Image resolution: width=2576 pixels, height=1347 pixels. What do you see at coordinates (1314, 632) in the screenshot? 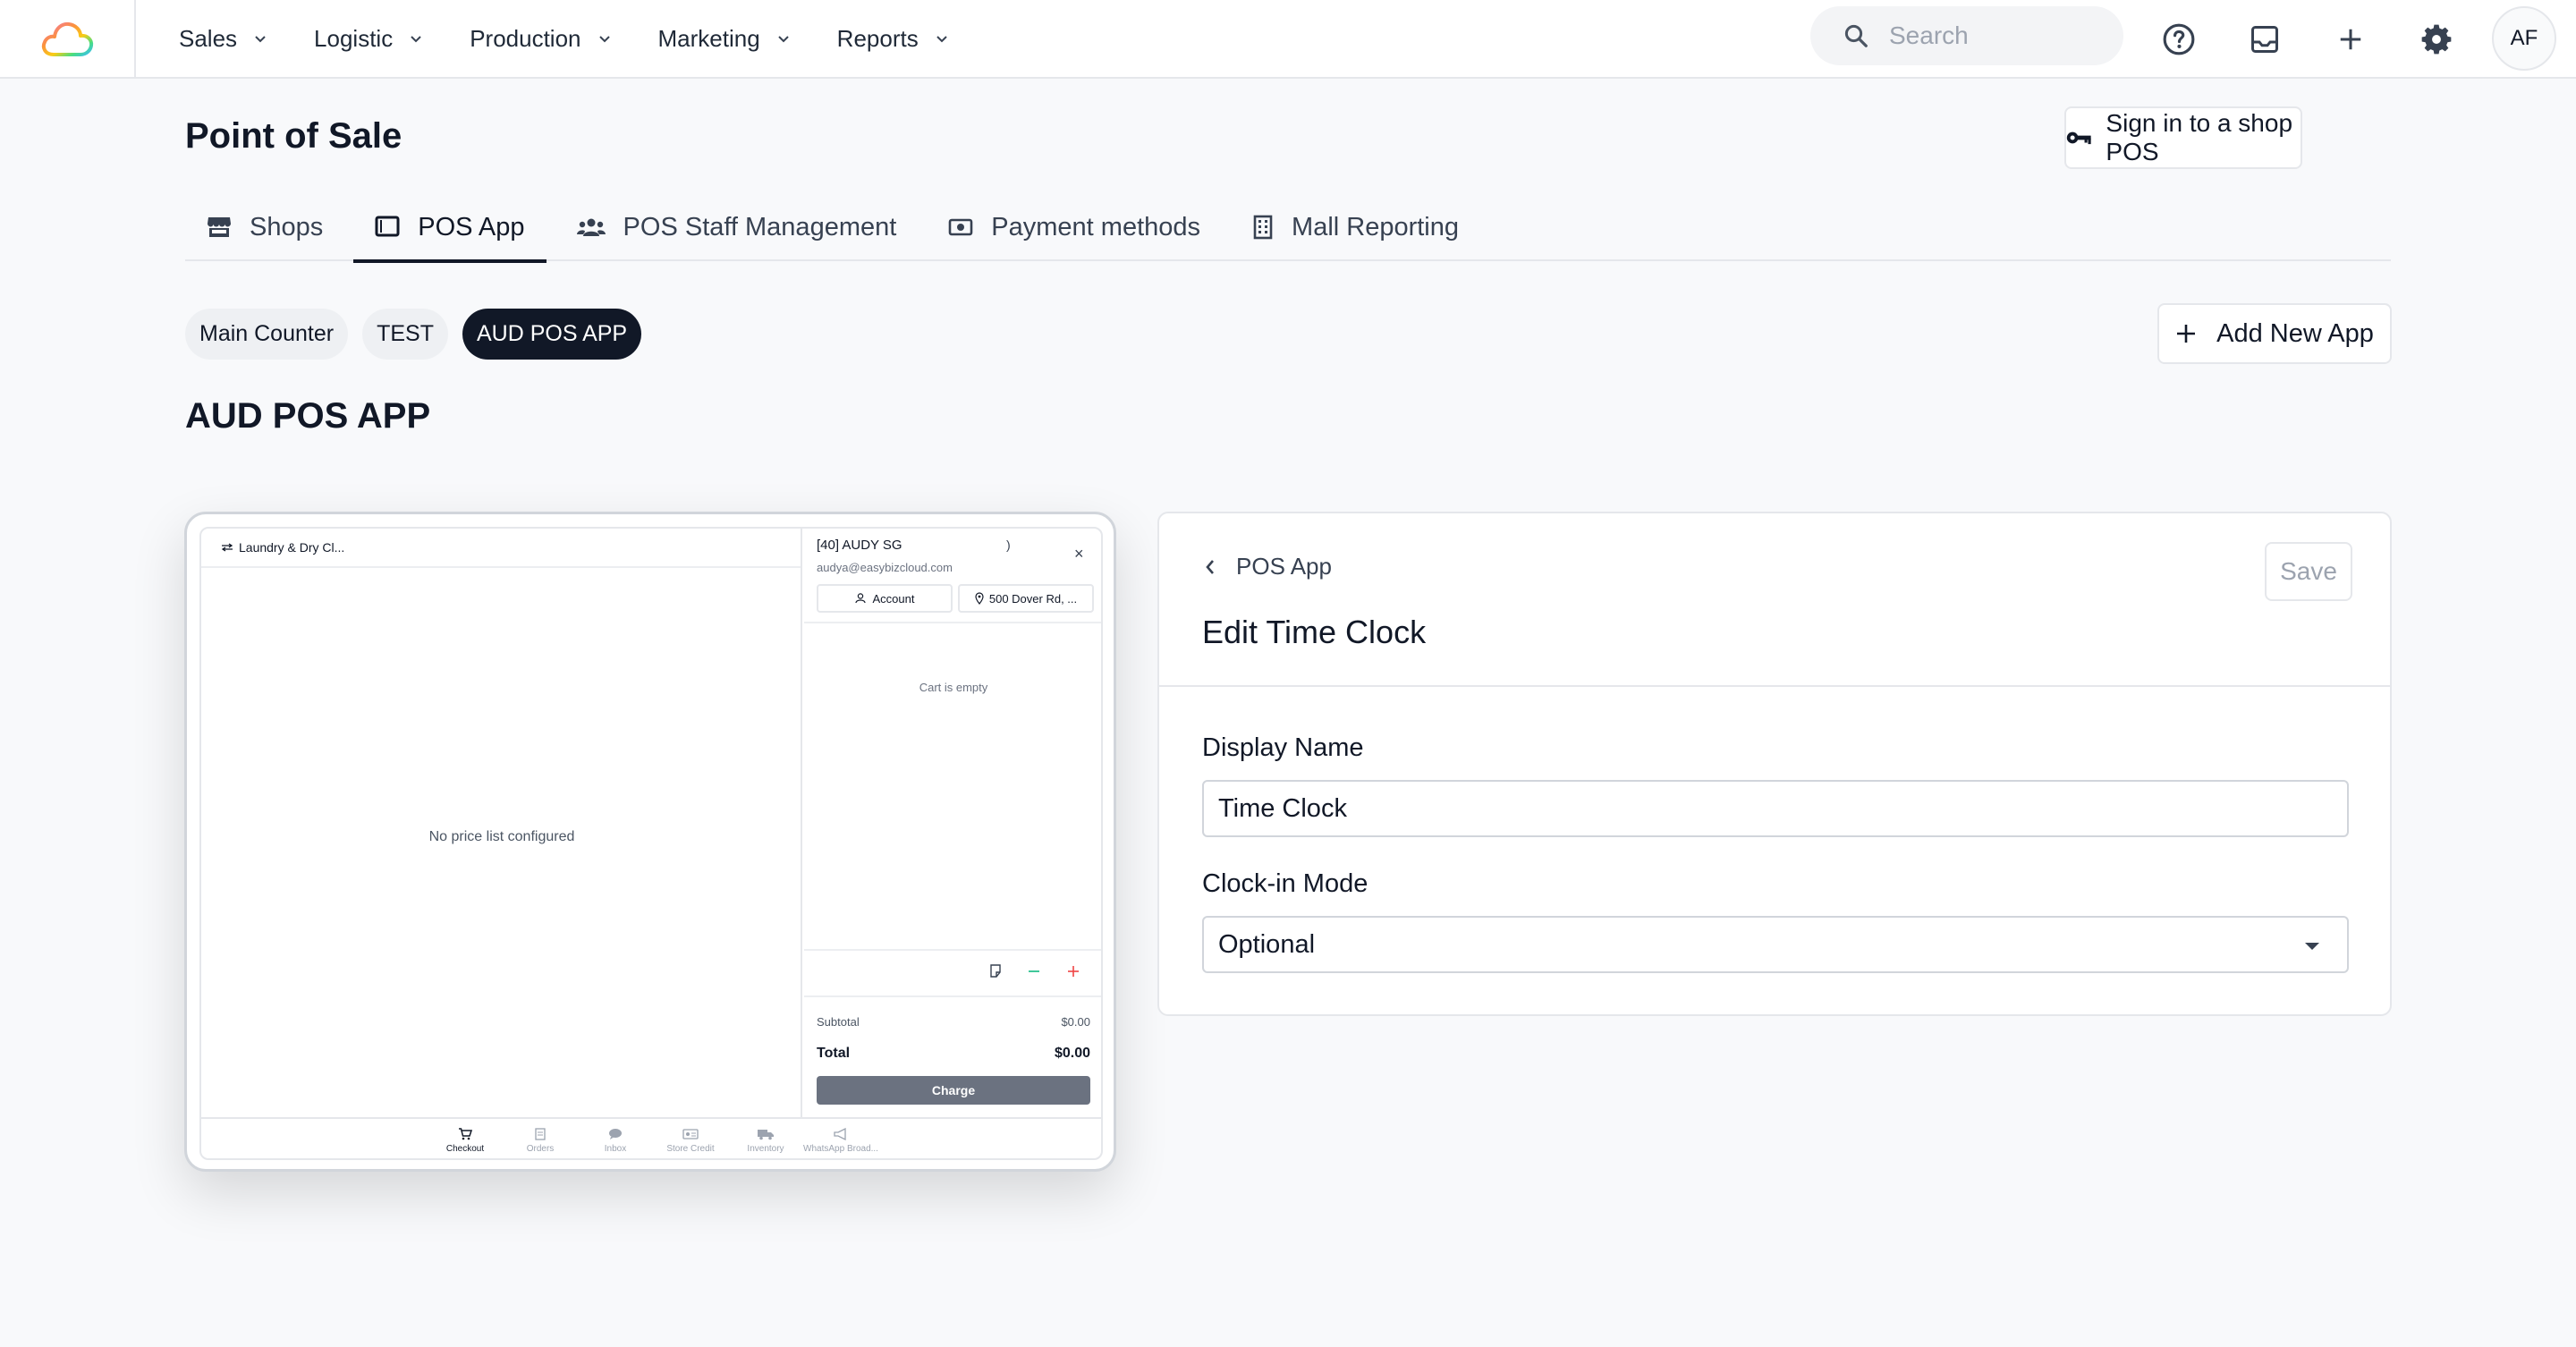
I see `edit-panel-title: Edit Time Clock` at bounding box center [1314, 632].